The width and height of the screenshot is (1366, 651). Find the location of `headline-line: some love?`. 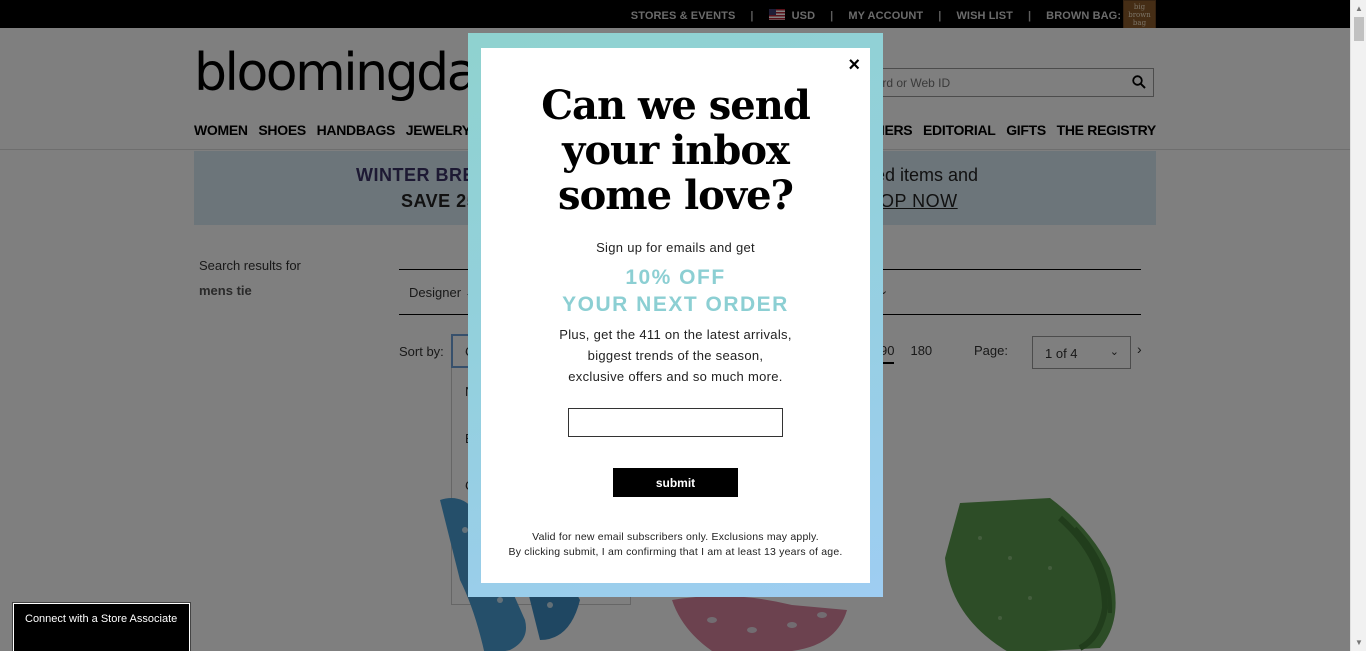

headline-line: some love? is located at coordinates (676, 195).